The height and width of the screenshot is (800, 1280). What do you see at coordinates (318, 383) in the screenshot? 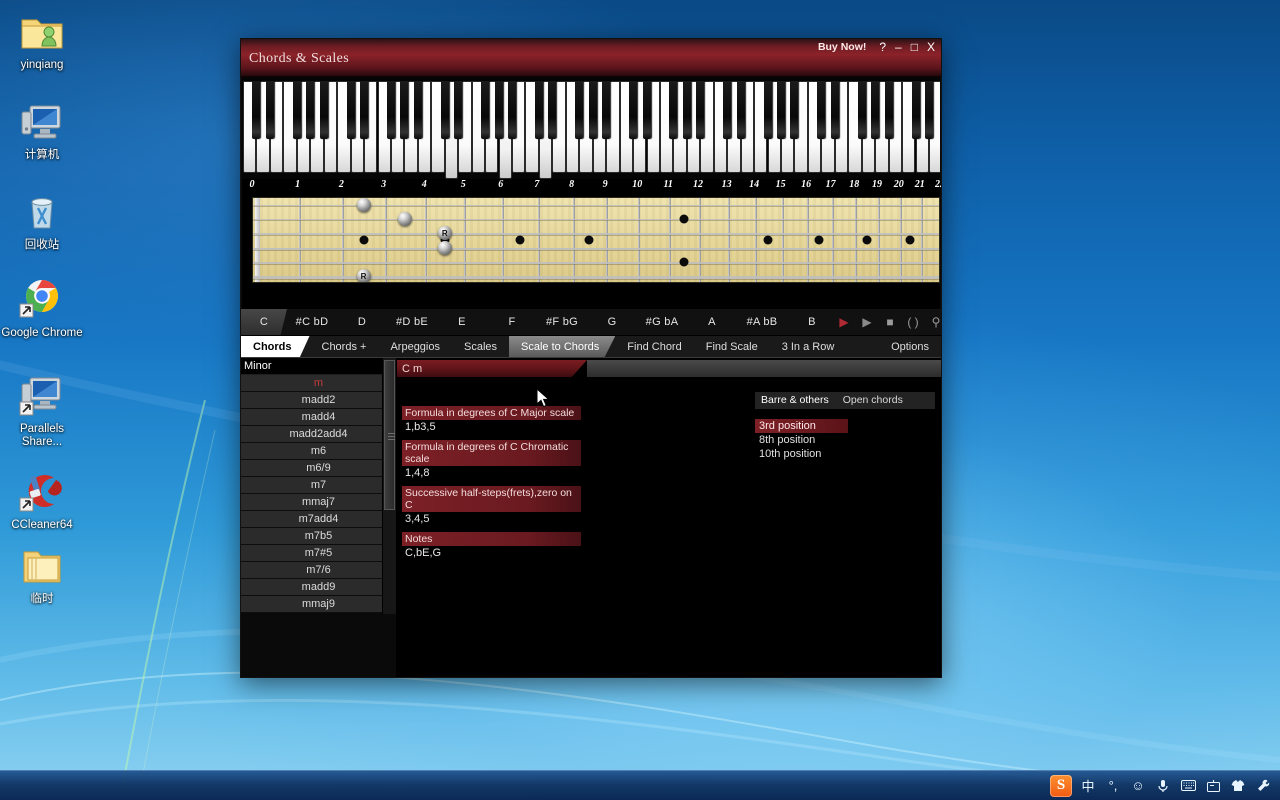
I see `chord-type-item: m` at bounding box center [318, 383].